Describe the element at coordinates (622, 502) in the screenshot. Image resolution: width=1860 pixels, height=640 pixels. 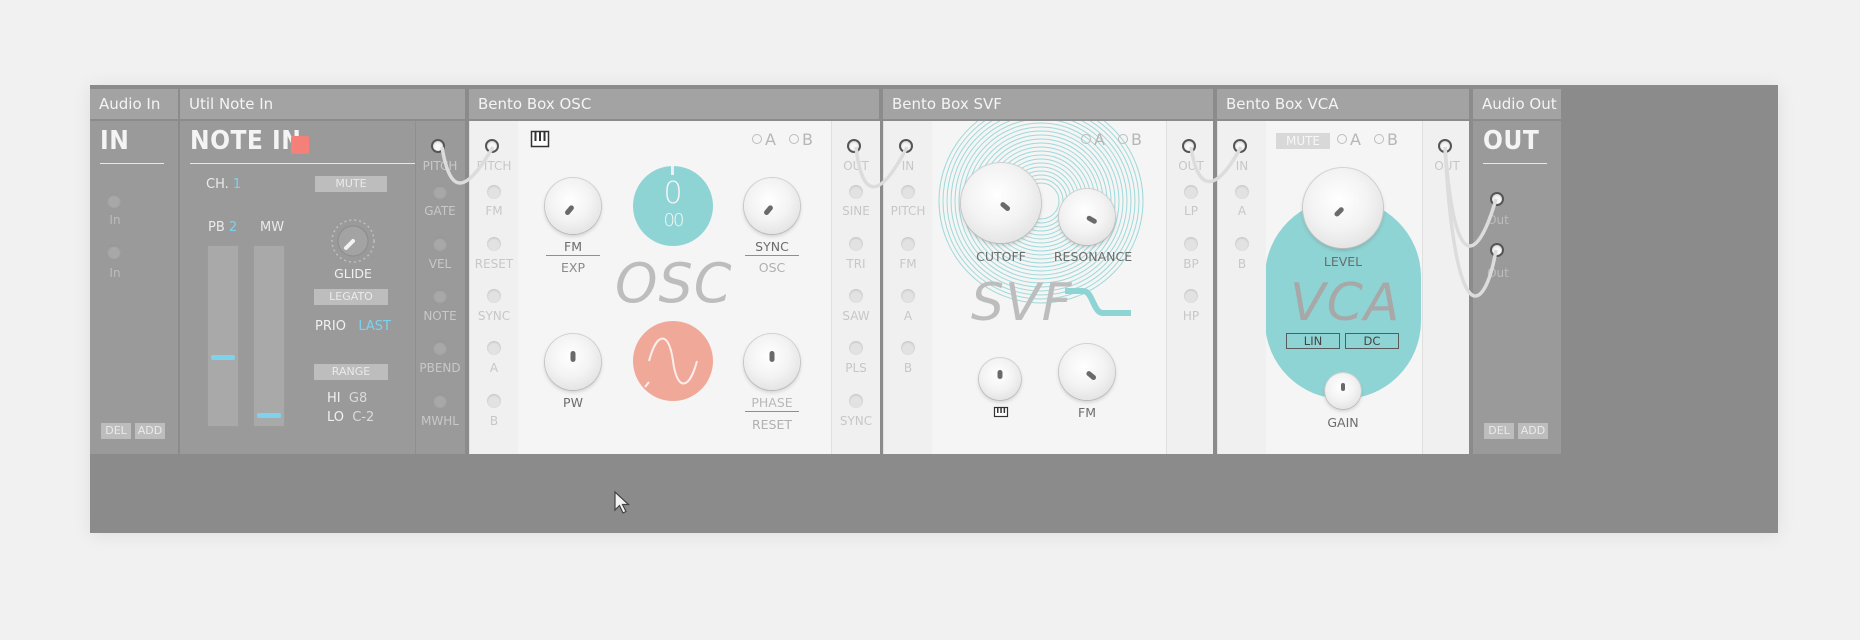
I see `mouse-cursor-icon` at that location.